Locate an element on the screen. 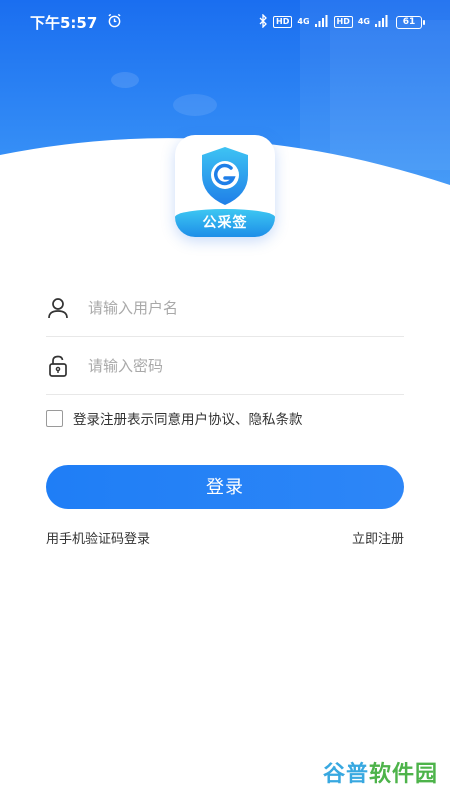 The width and height of the screenshot is (450, 800). app-logo: 公采签 is located at coordinates (225, 186).